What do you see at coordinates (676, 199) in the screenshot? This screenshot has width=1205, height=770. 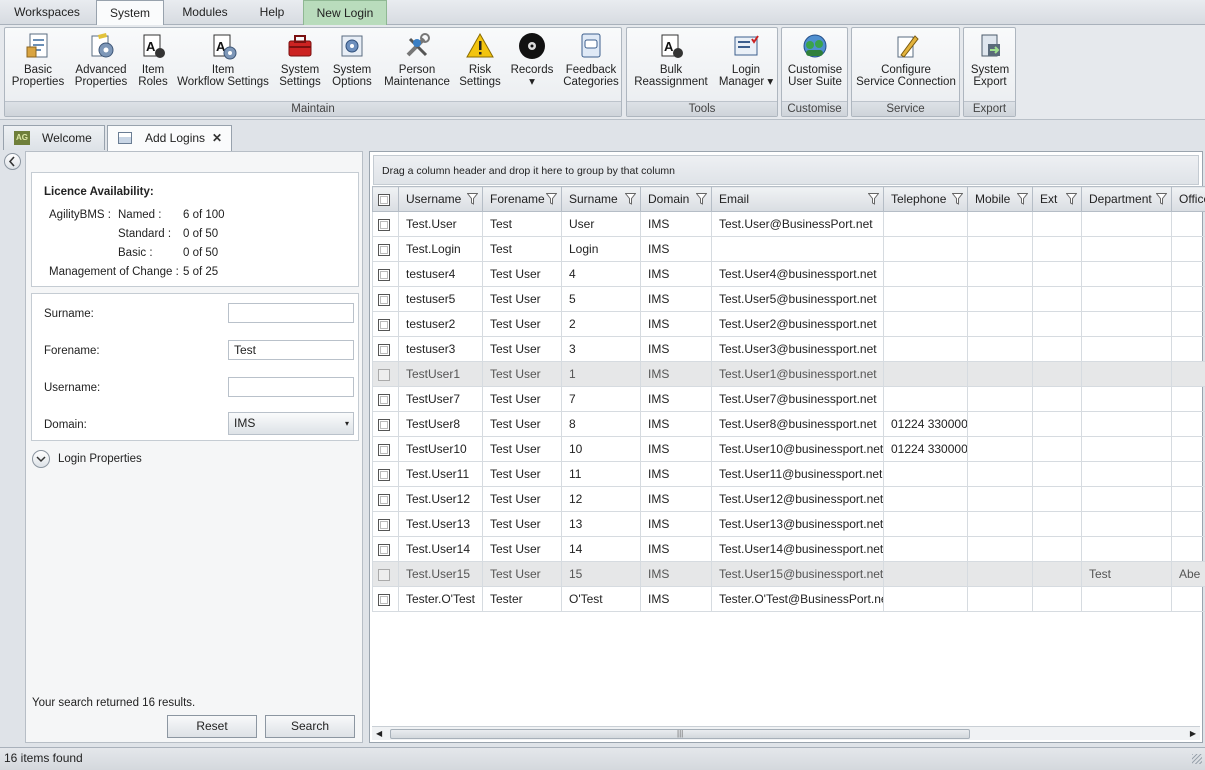 I see `column-header-domain: Domain` at bounding box center [676, 199].